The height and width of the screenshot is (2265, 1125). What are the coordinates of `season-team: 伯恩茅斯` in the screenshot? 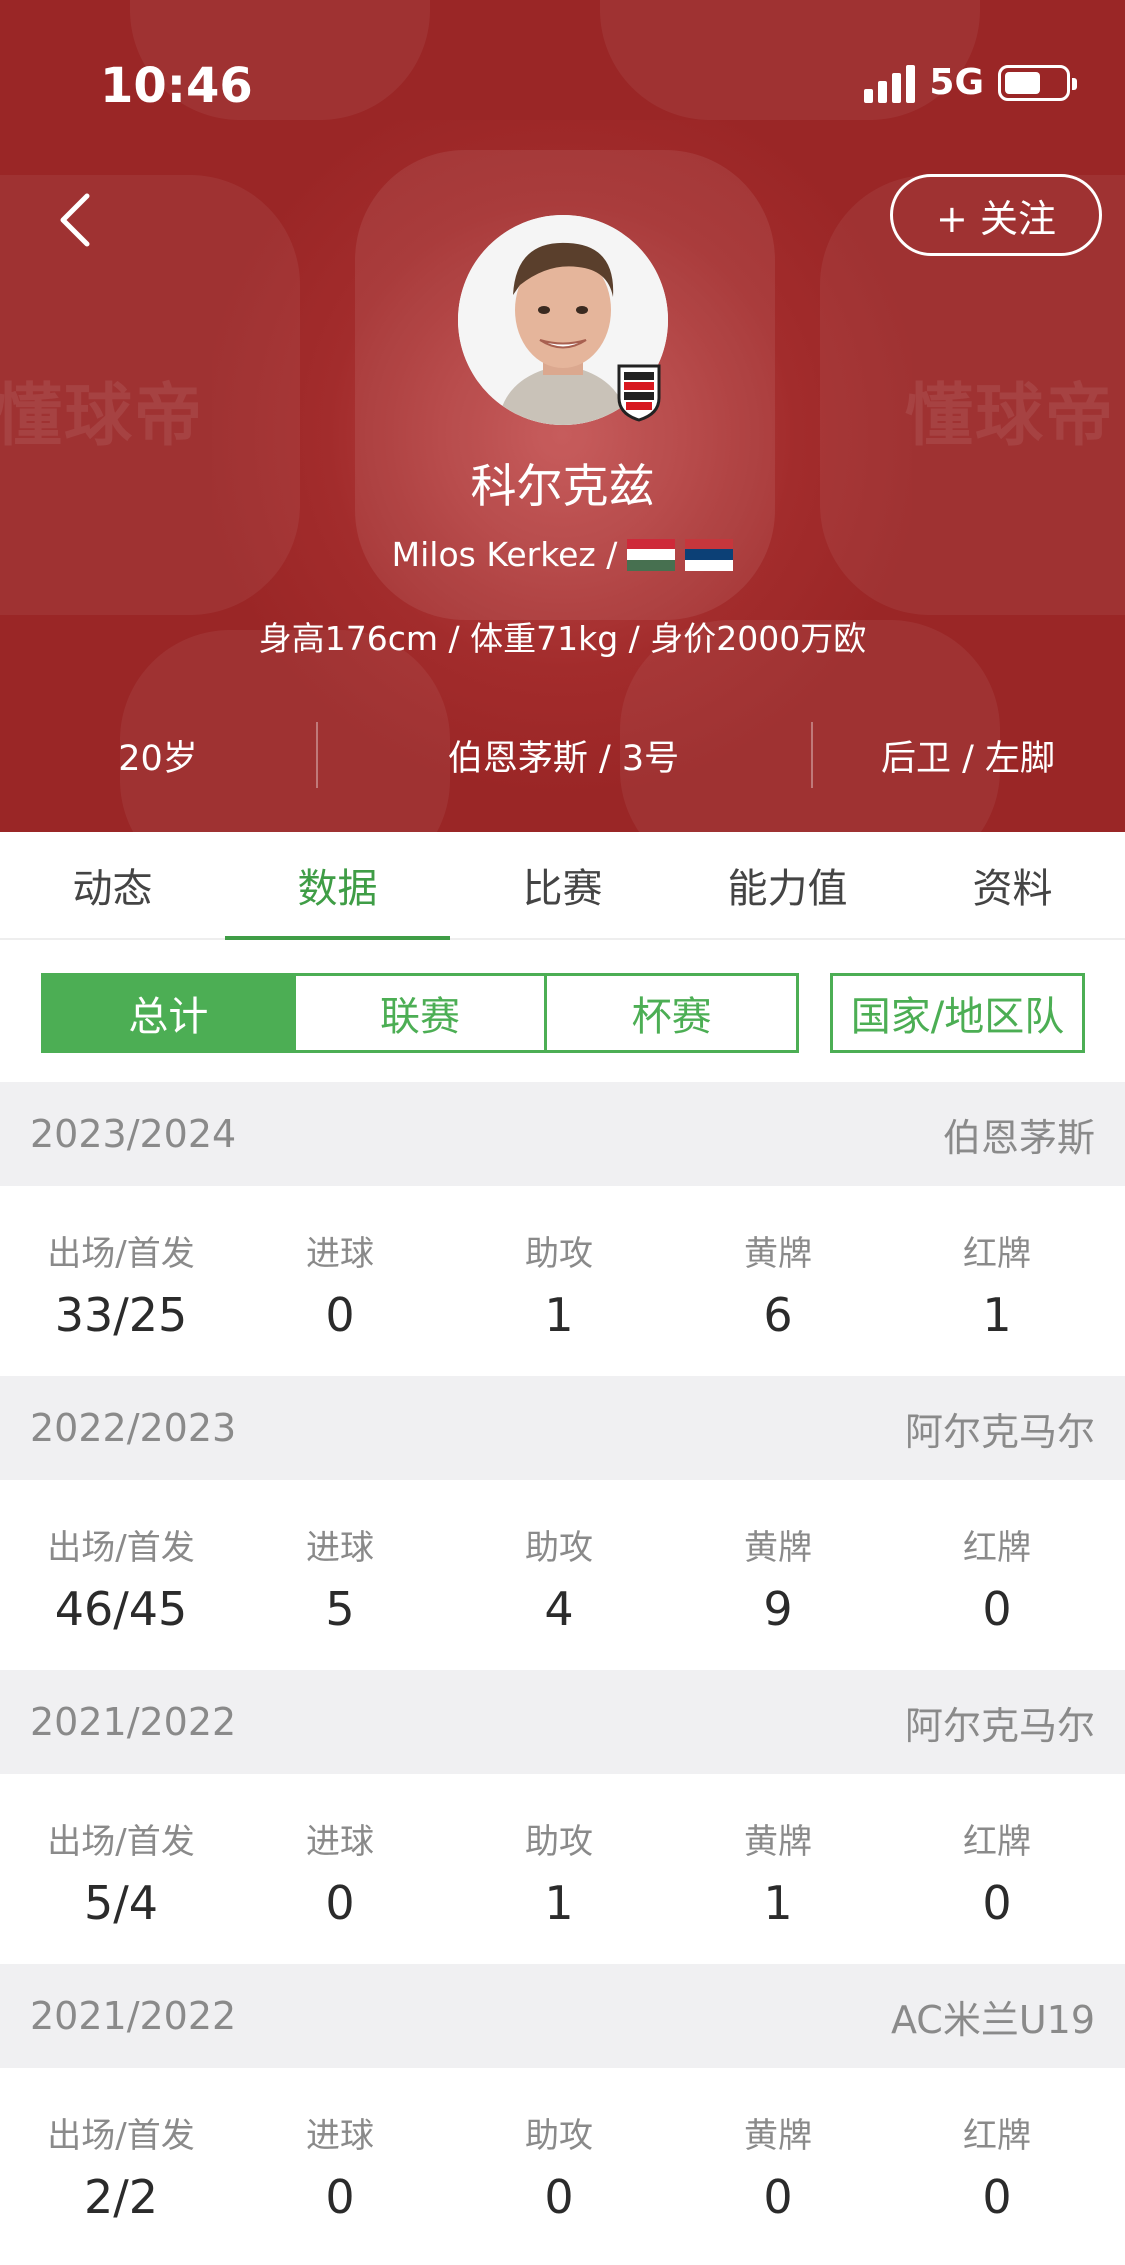 It's located at (1019, 1134).